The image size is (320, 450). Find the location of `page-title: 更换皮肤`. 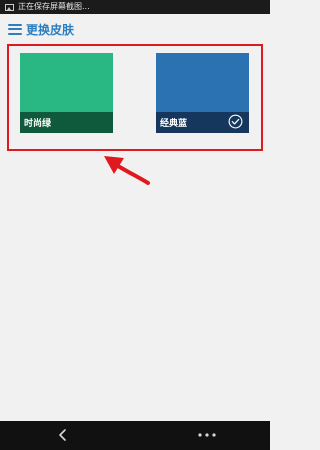

page-title: 更换皮肤 is located at coordinates (50, 29).